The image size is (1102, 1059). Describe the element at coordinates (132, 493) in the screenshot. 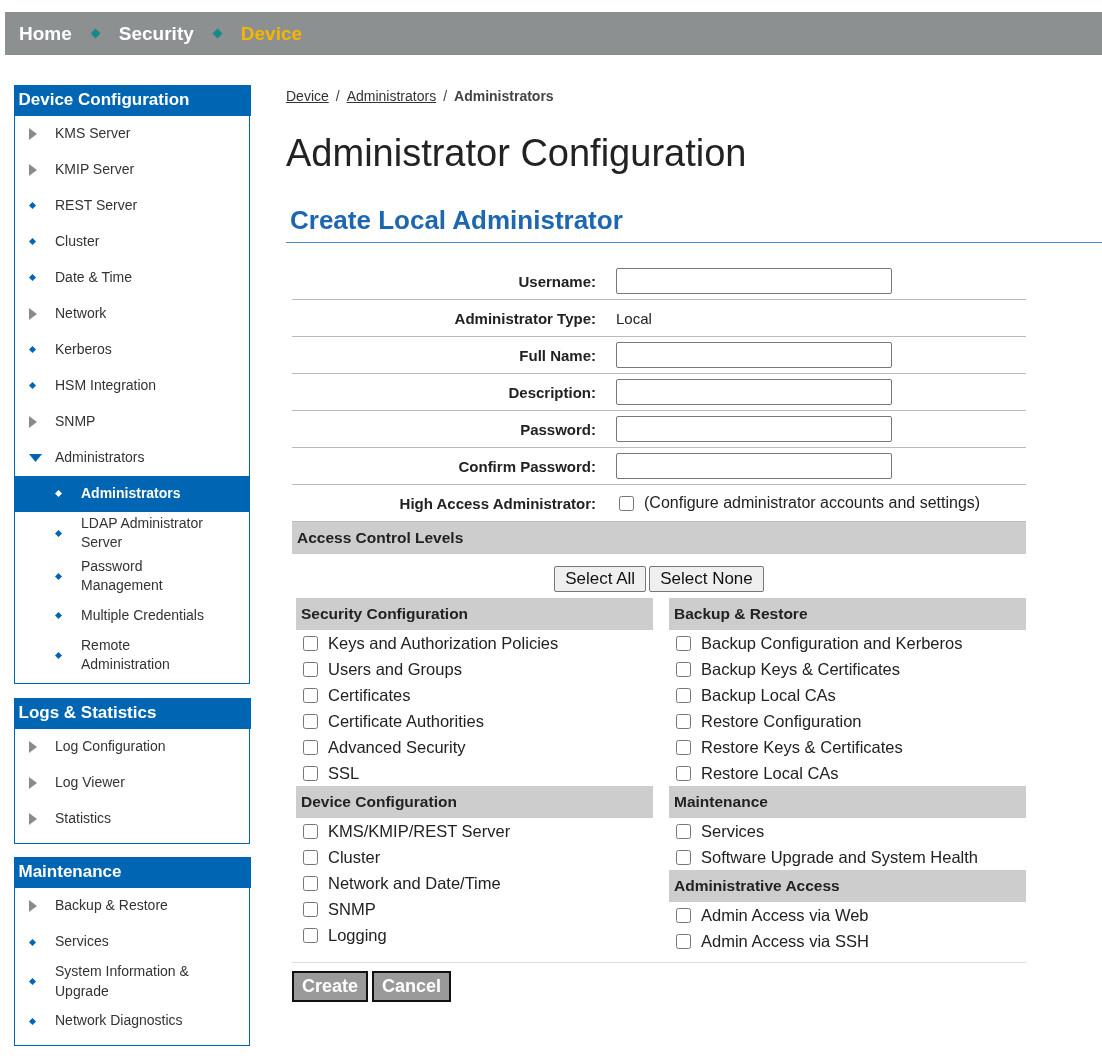

I see `sidebar-subitem: Administrators` at that location.